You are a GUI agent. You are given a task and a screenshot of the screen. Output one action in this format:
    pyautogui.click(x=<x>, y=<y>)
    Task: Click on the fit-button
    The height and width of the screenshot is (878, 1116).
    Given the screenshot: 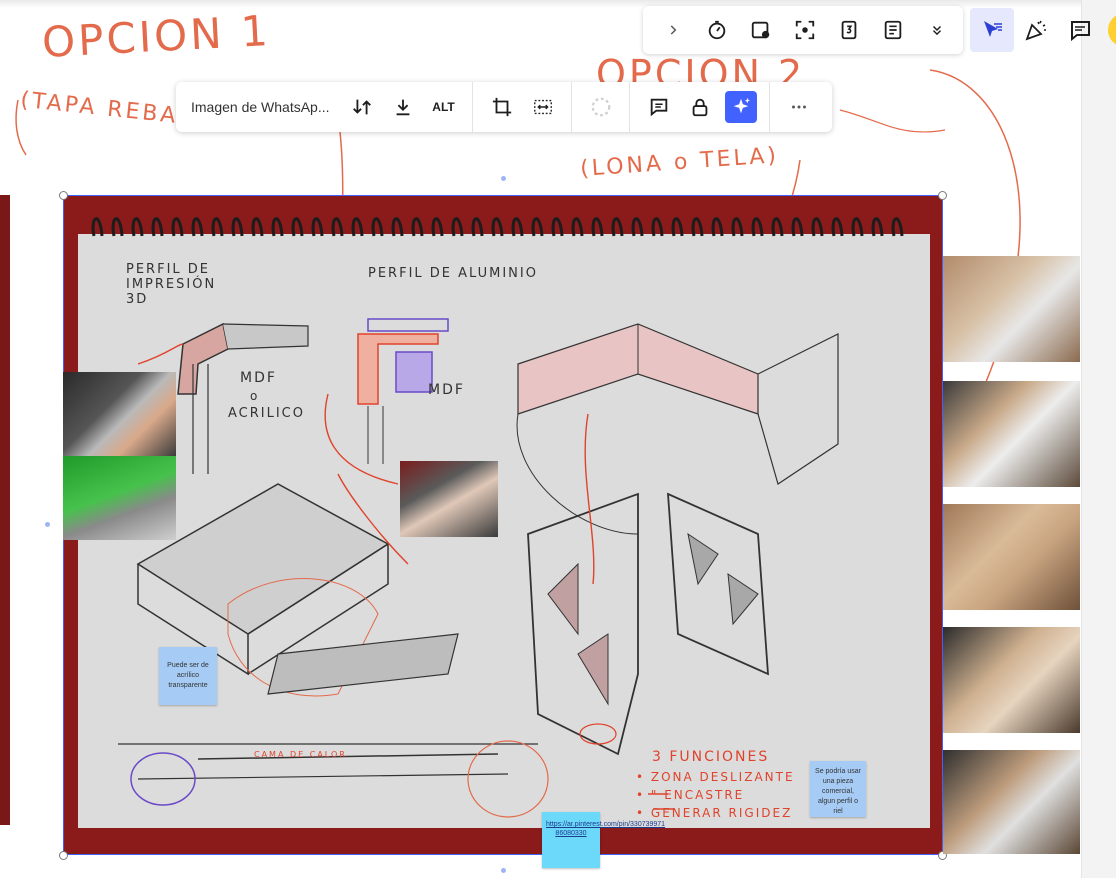 What is the action you would take?
    pyautogui.click(x=543, y=107)
    